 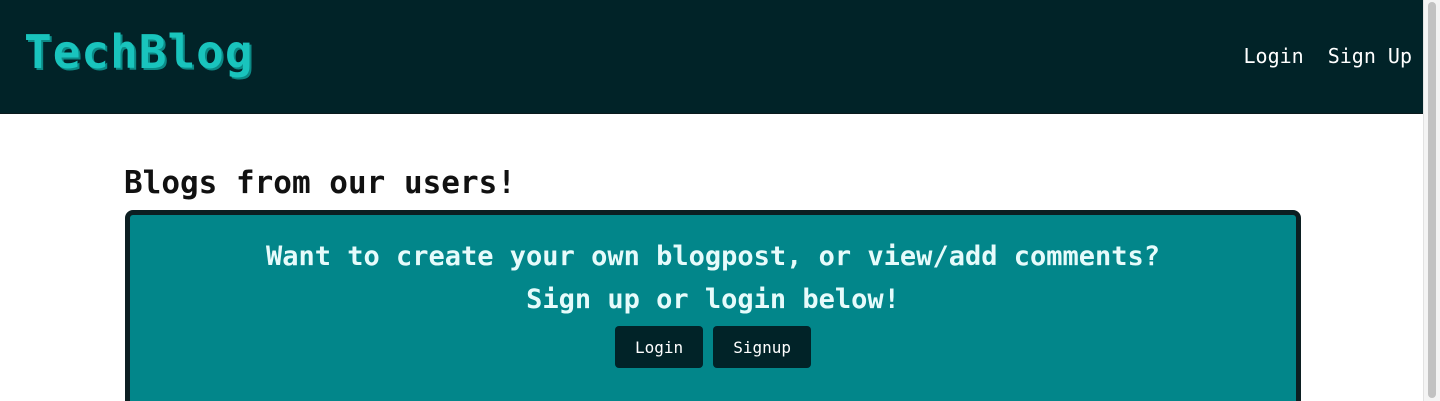 I want to click on site-logo: TechBlog, so click(x=139, y=52).